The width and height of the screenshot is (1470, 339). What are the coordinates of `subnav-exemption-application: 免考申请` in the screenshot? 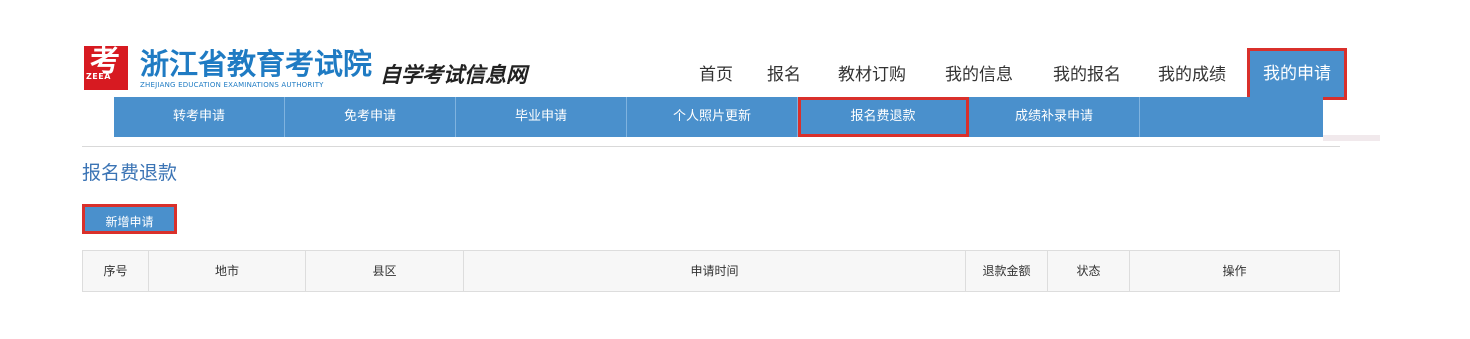 It's located at (370, 117).